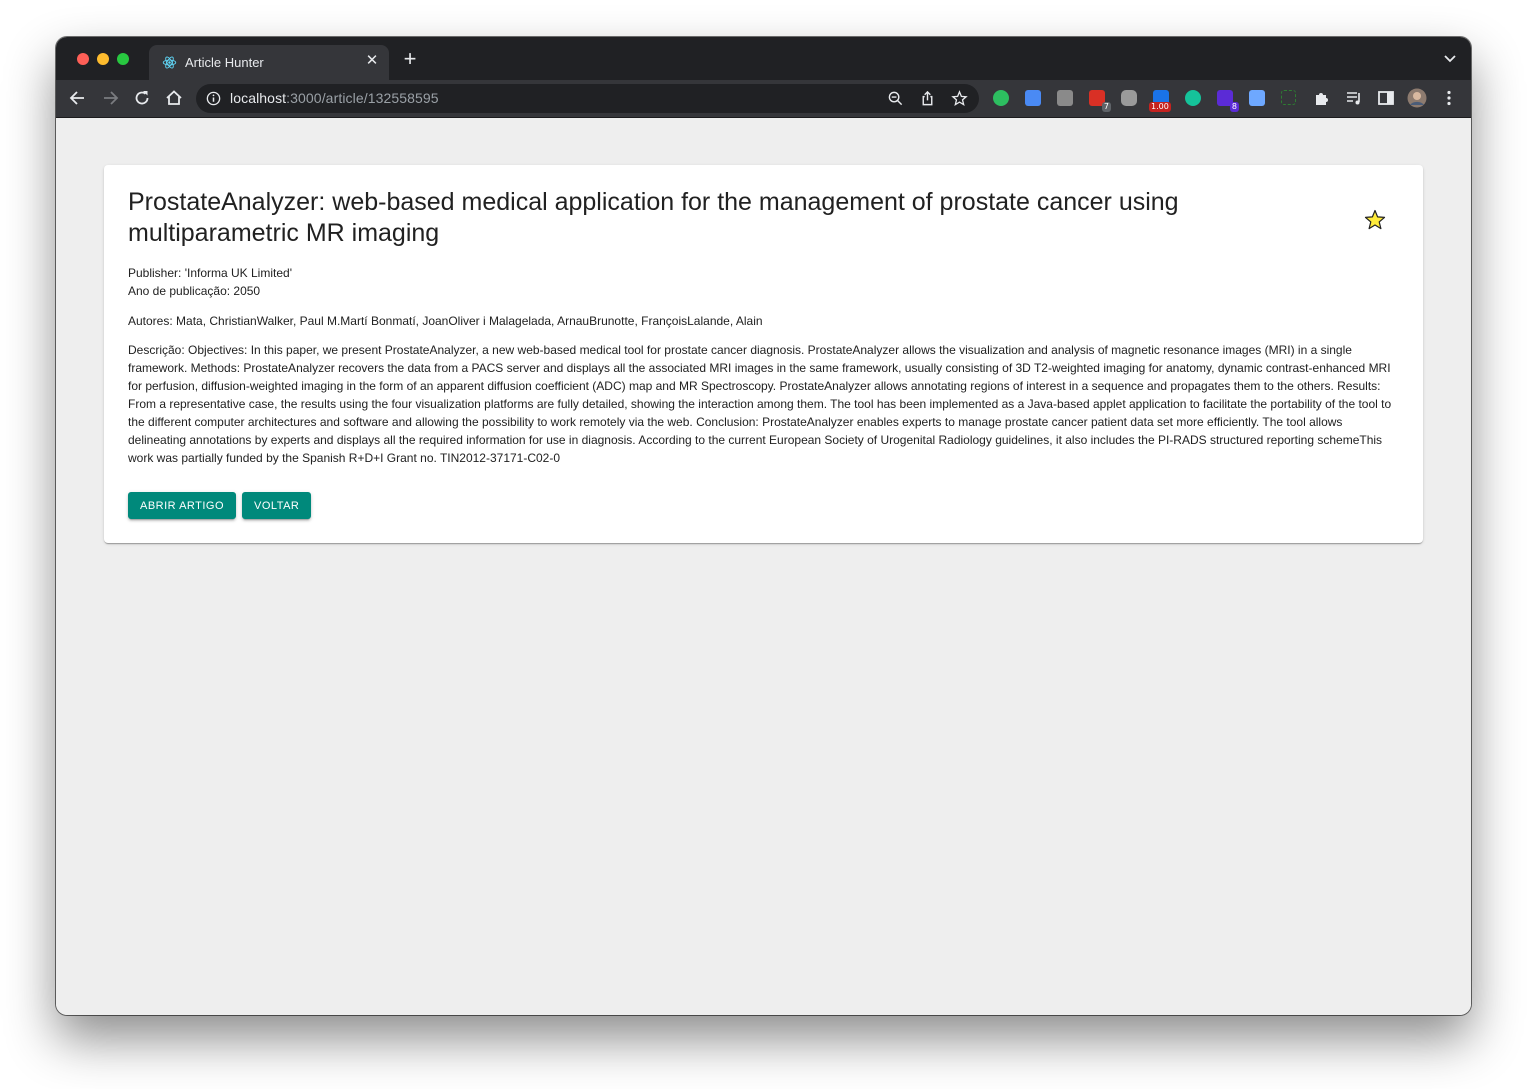 This screenshot has width=1527, height=1089. I want to click on calendar-badge: 7, so click(1106, 107).